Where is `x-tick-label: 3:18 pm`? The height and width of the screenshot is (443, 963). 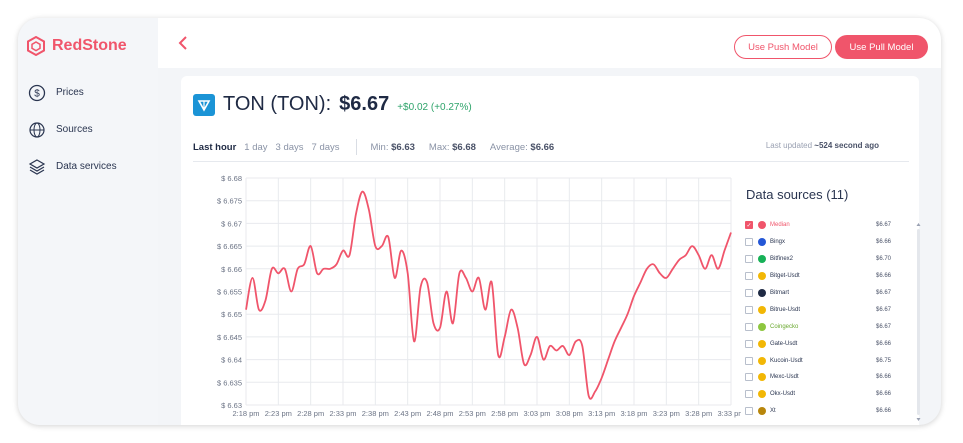
x-tick-label: 3:18 pm is located at coordinates (633, 413).